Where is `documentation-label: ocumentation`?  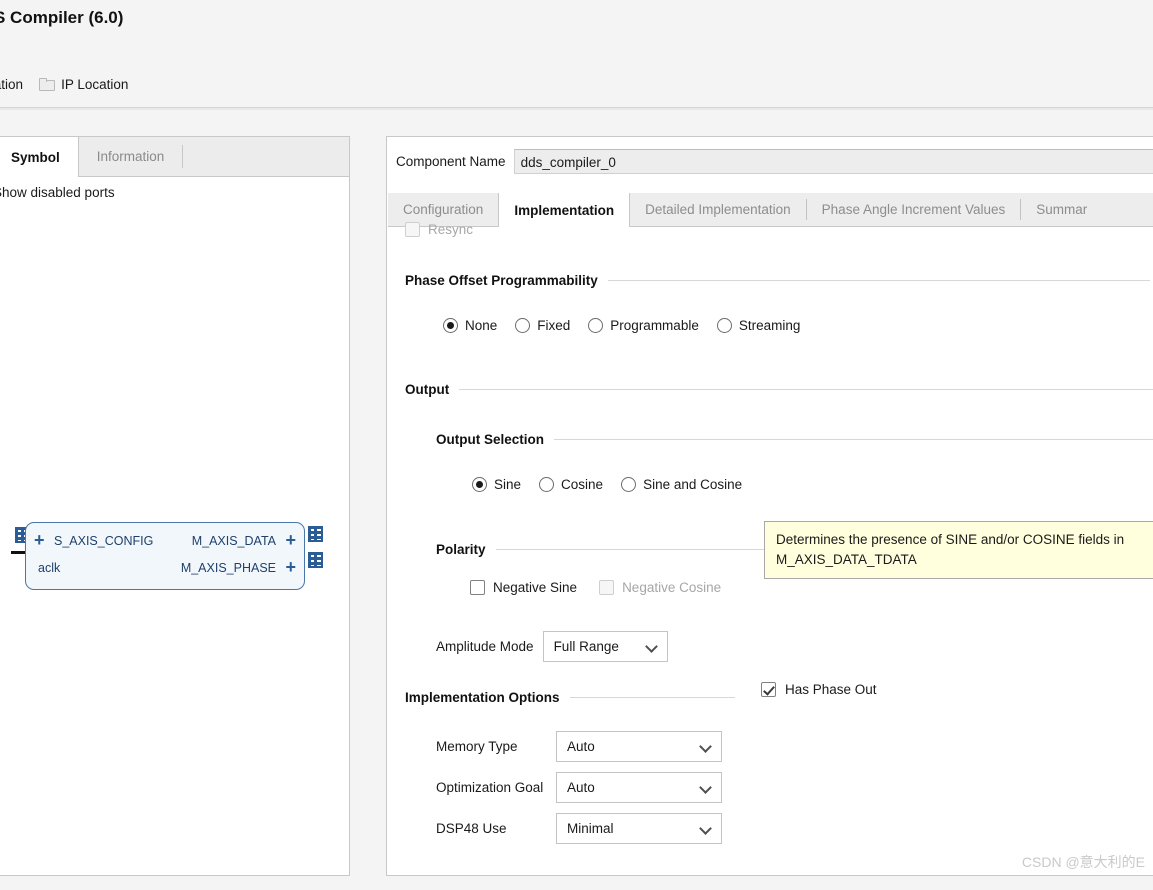 documentation-label: ocumentation is located at coordinates (12, 84).